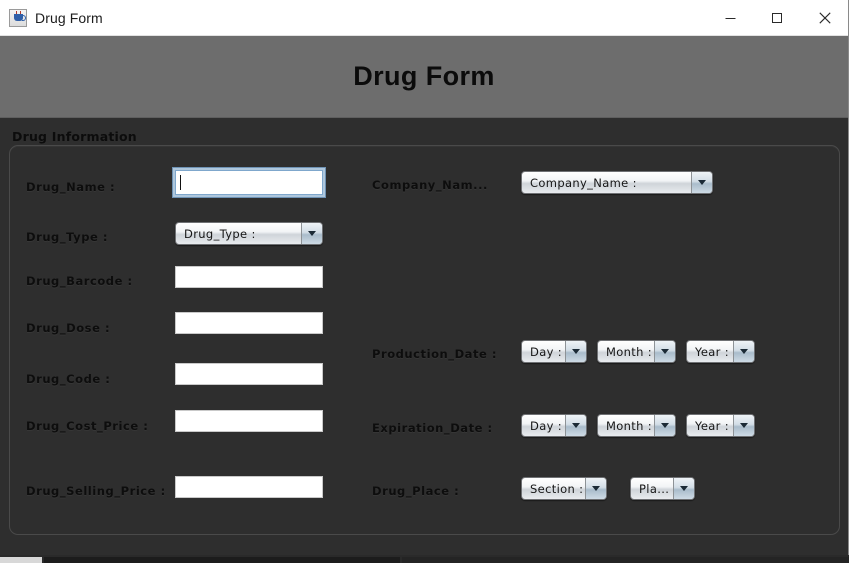  I want to click on expiration-date-month-value: Month :, so click(629, 425).